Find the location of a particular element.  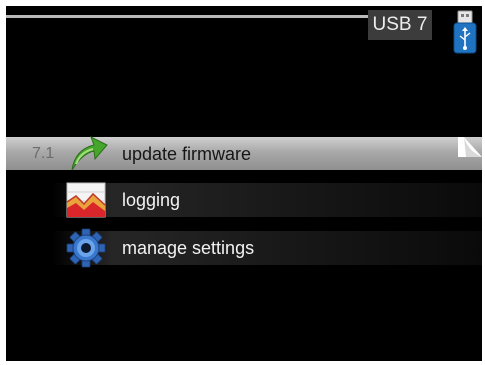

header-rule is located at coordinates (187, 16).